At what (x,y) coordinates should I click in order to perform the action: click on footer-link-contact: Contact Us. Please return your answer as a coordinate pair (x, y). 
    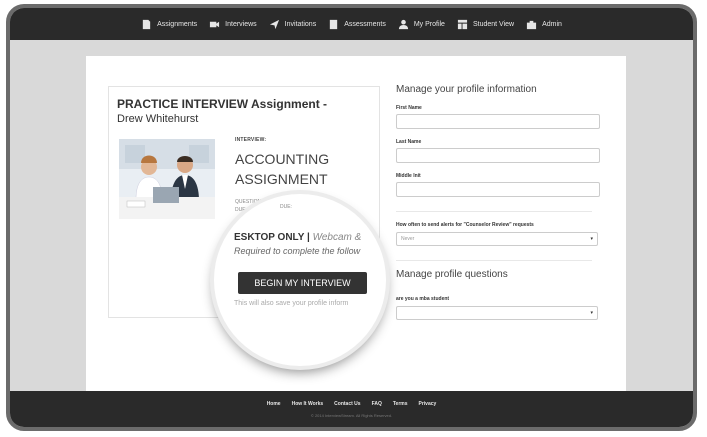
    Looking at the image, I should click on (347, 404).